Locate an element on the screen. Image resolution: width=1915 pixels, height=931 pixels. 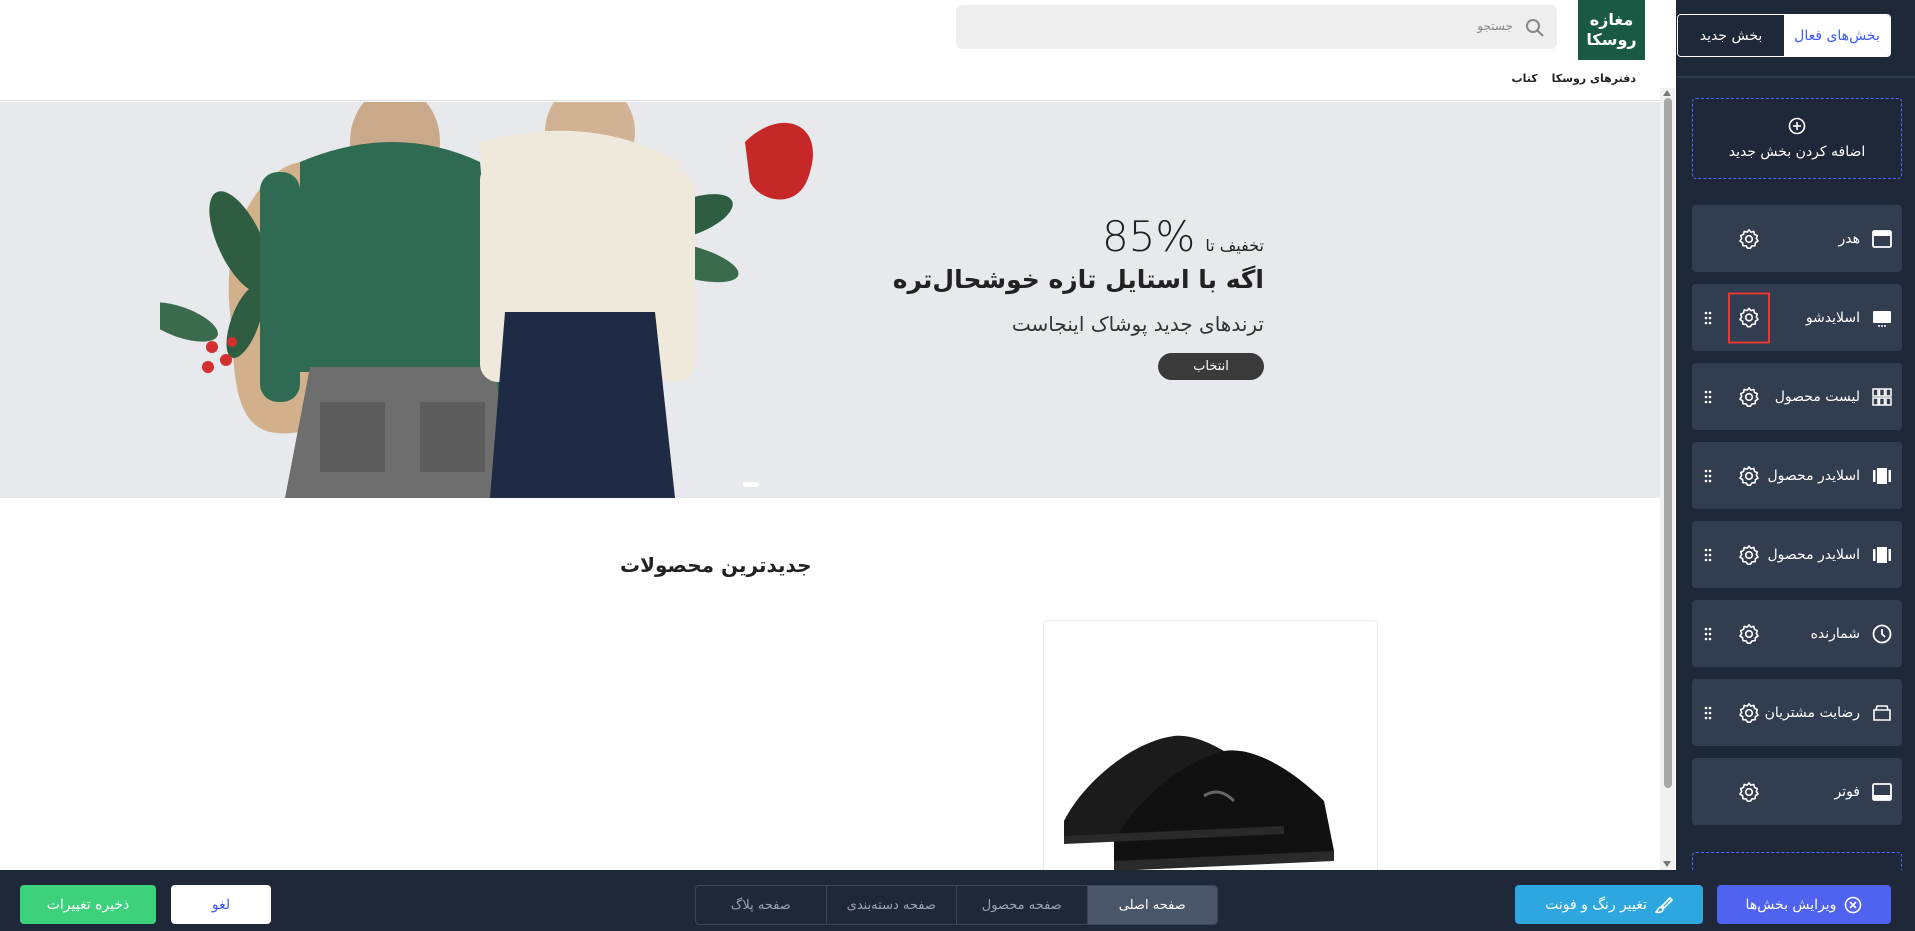
add-section-button-bottom is located at coordinates (1797, 861).